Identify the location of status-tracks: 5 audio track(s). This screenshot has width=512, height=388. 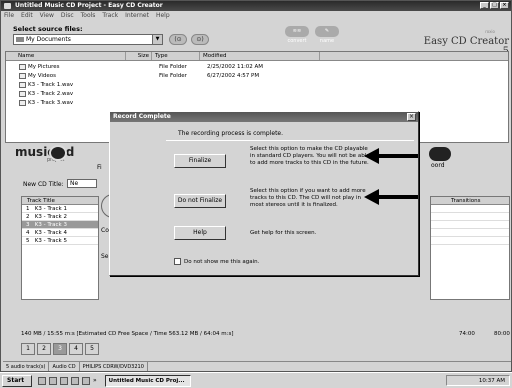
(26, 366).